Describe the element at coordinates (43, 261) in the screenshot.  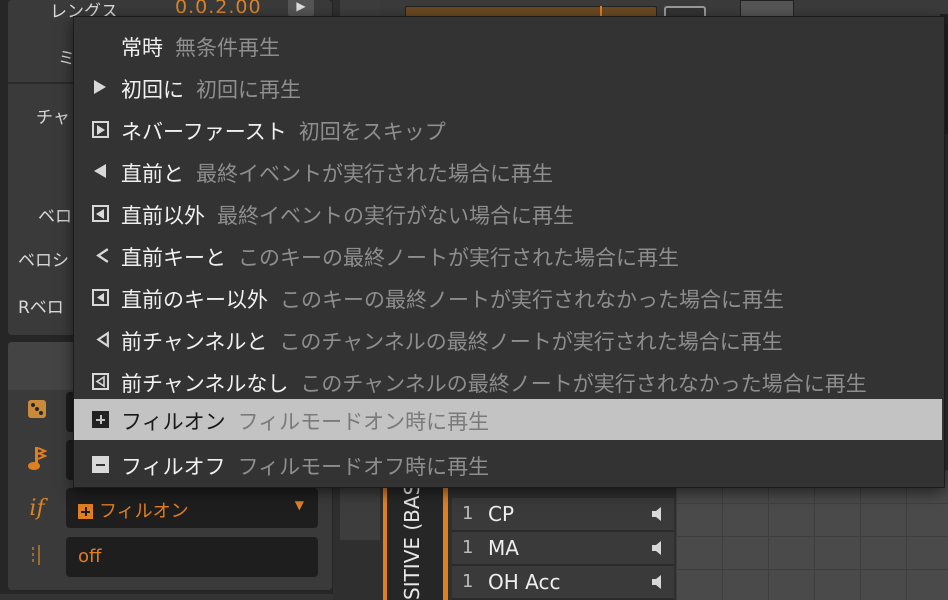
I see `partial-label-velocity-spread: ベロシ` at that location.